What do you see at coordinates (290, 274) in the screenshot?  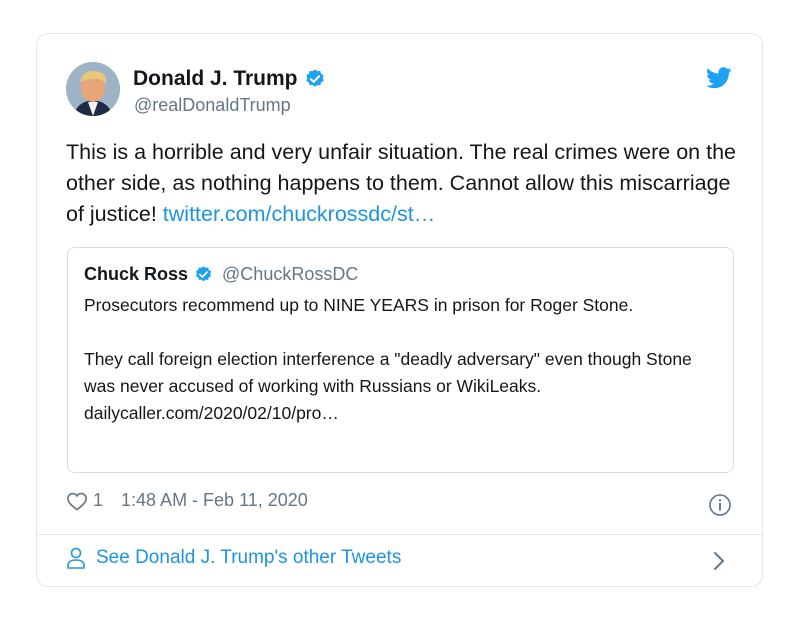 I see `quoted-author-handle: @ChuckRossDC` at bounding box center [290, 274].